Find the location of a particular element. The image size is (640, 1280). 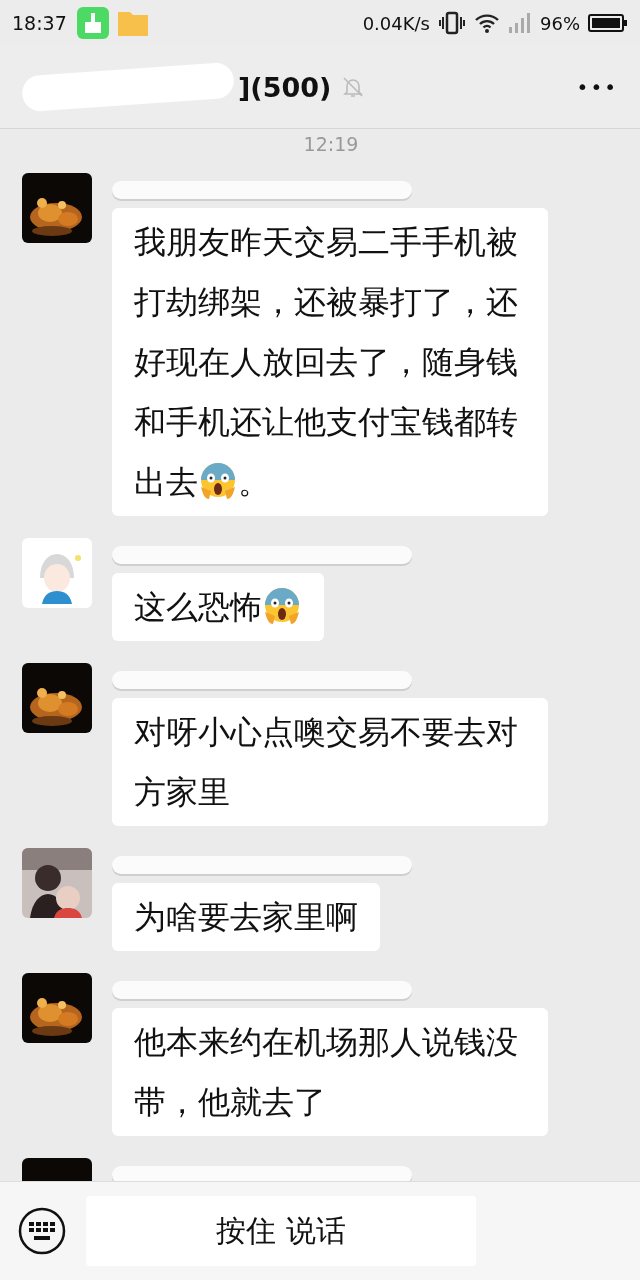

chat-title: ](500) is located at coordinates (285, 87).